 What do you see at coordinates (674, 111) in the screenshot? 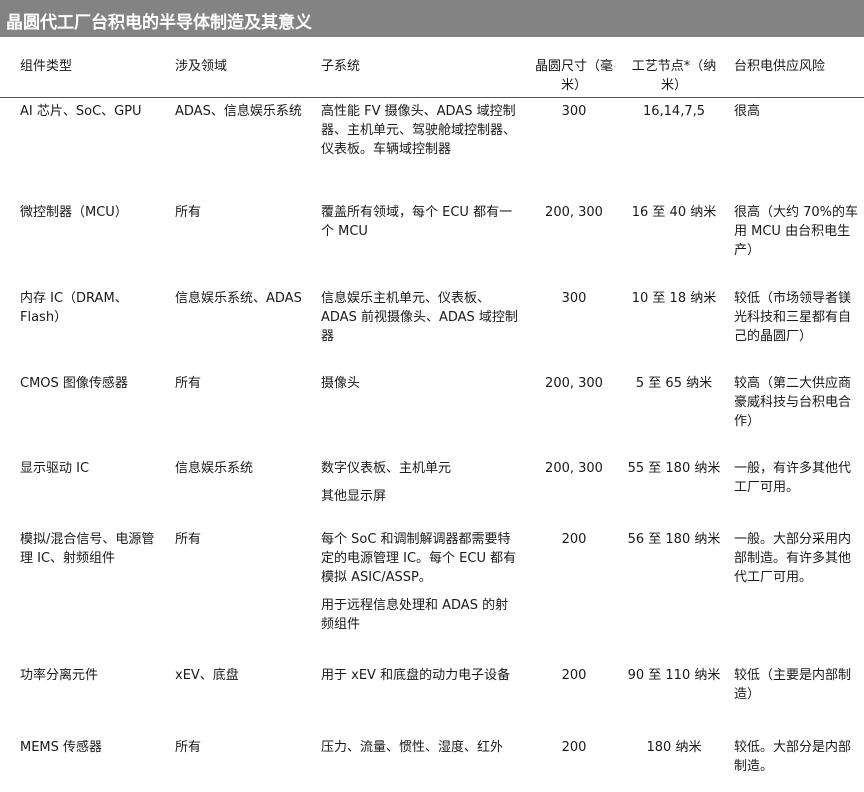
I see `cell-process-node: 16,14,7,5` at bounding box center [674, 111].